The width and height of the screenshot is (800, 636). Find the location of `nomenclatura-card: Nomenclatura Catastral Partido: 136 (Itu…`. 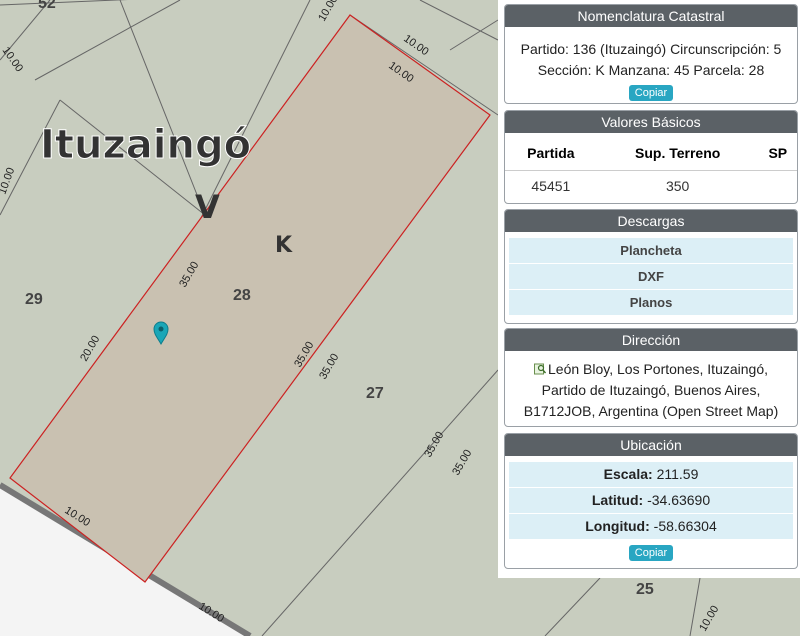

nomenclatura-card: Nomenclatura Catastral Partido: 136 (Itu… is located at coordinates (651, 54).